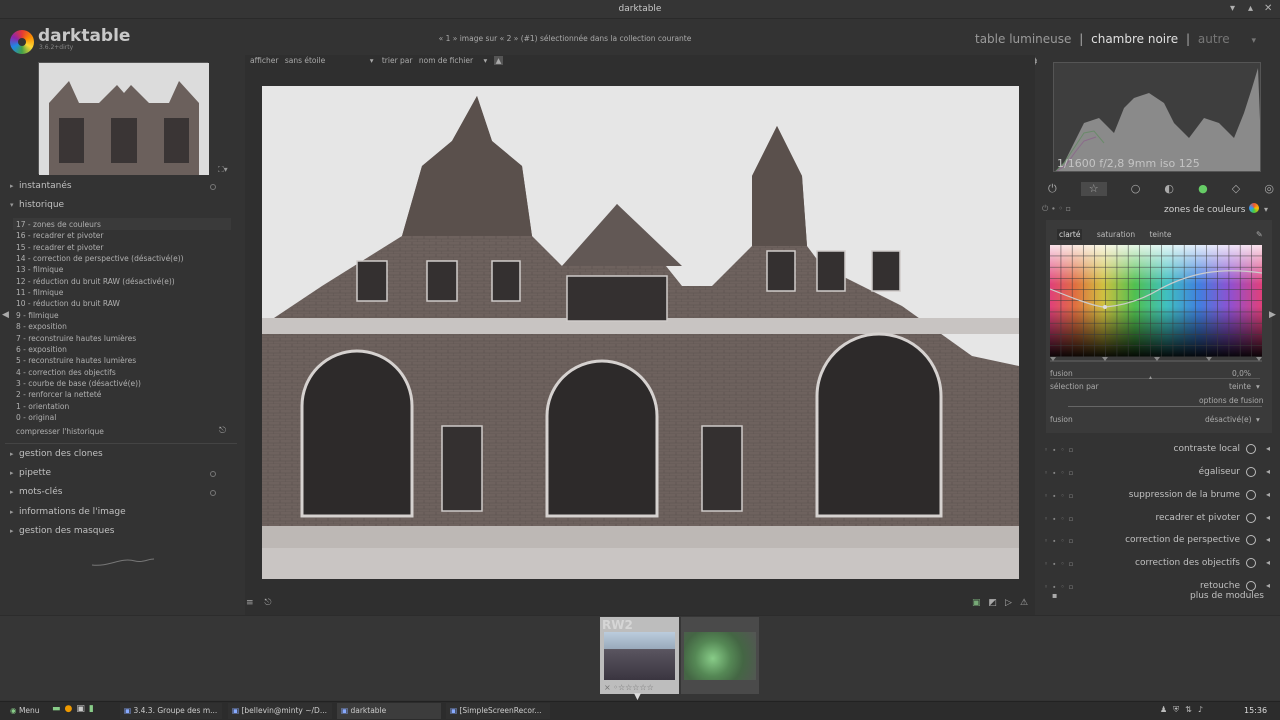 The width and height of the screenshot is (1280, 720). What do you see at coordinates (1136, 189) in the screenshot?
I see `base-group-icon: ○` at bounding box center [1136, 189].